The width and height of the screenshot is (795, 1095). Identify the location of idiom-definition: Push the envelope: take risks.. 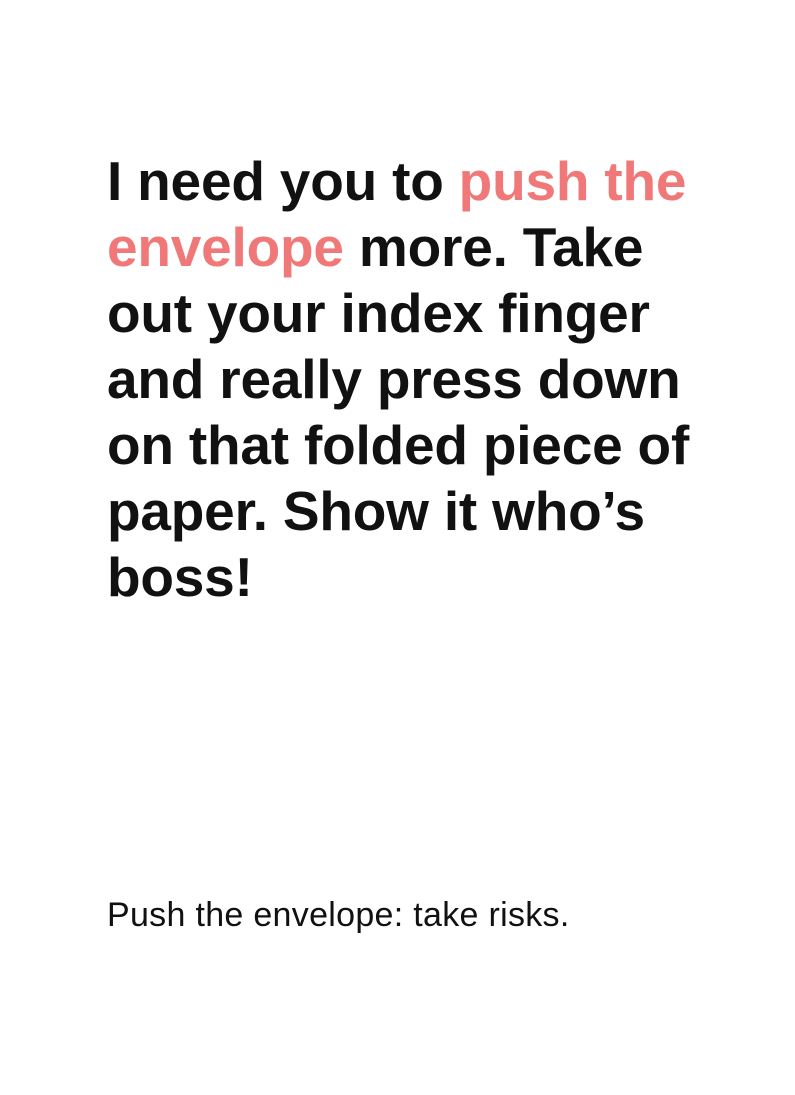
(338, 915).